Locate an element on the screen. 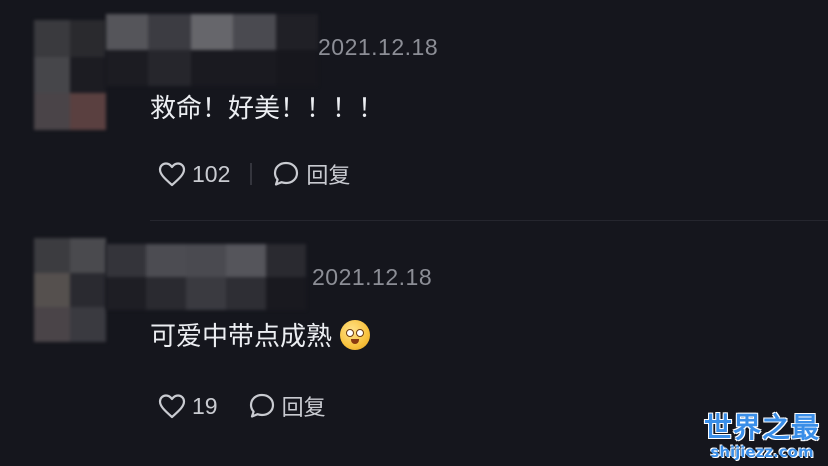 The image size is (828, 466). like-count: 19 is located at coordinates (205, 405).